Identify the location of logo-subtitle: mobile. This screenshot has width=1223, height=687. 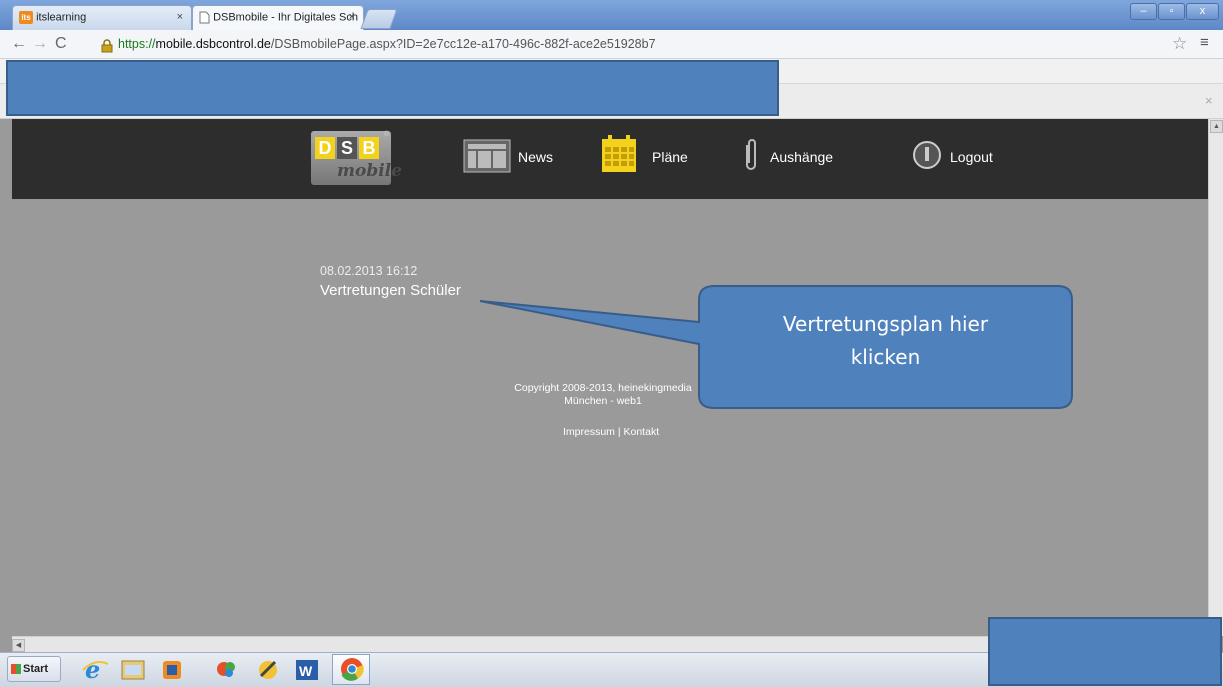
(369, 171).